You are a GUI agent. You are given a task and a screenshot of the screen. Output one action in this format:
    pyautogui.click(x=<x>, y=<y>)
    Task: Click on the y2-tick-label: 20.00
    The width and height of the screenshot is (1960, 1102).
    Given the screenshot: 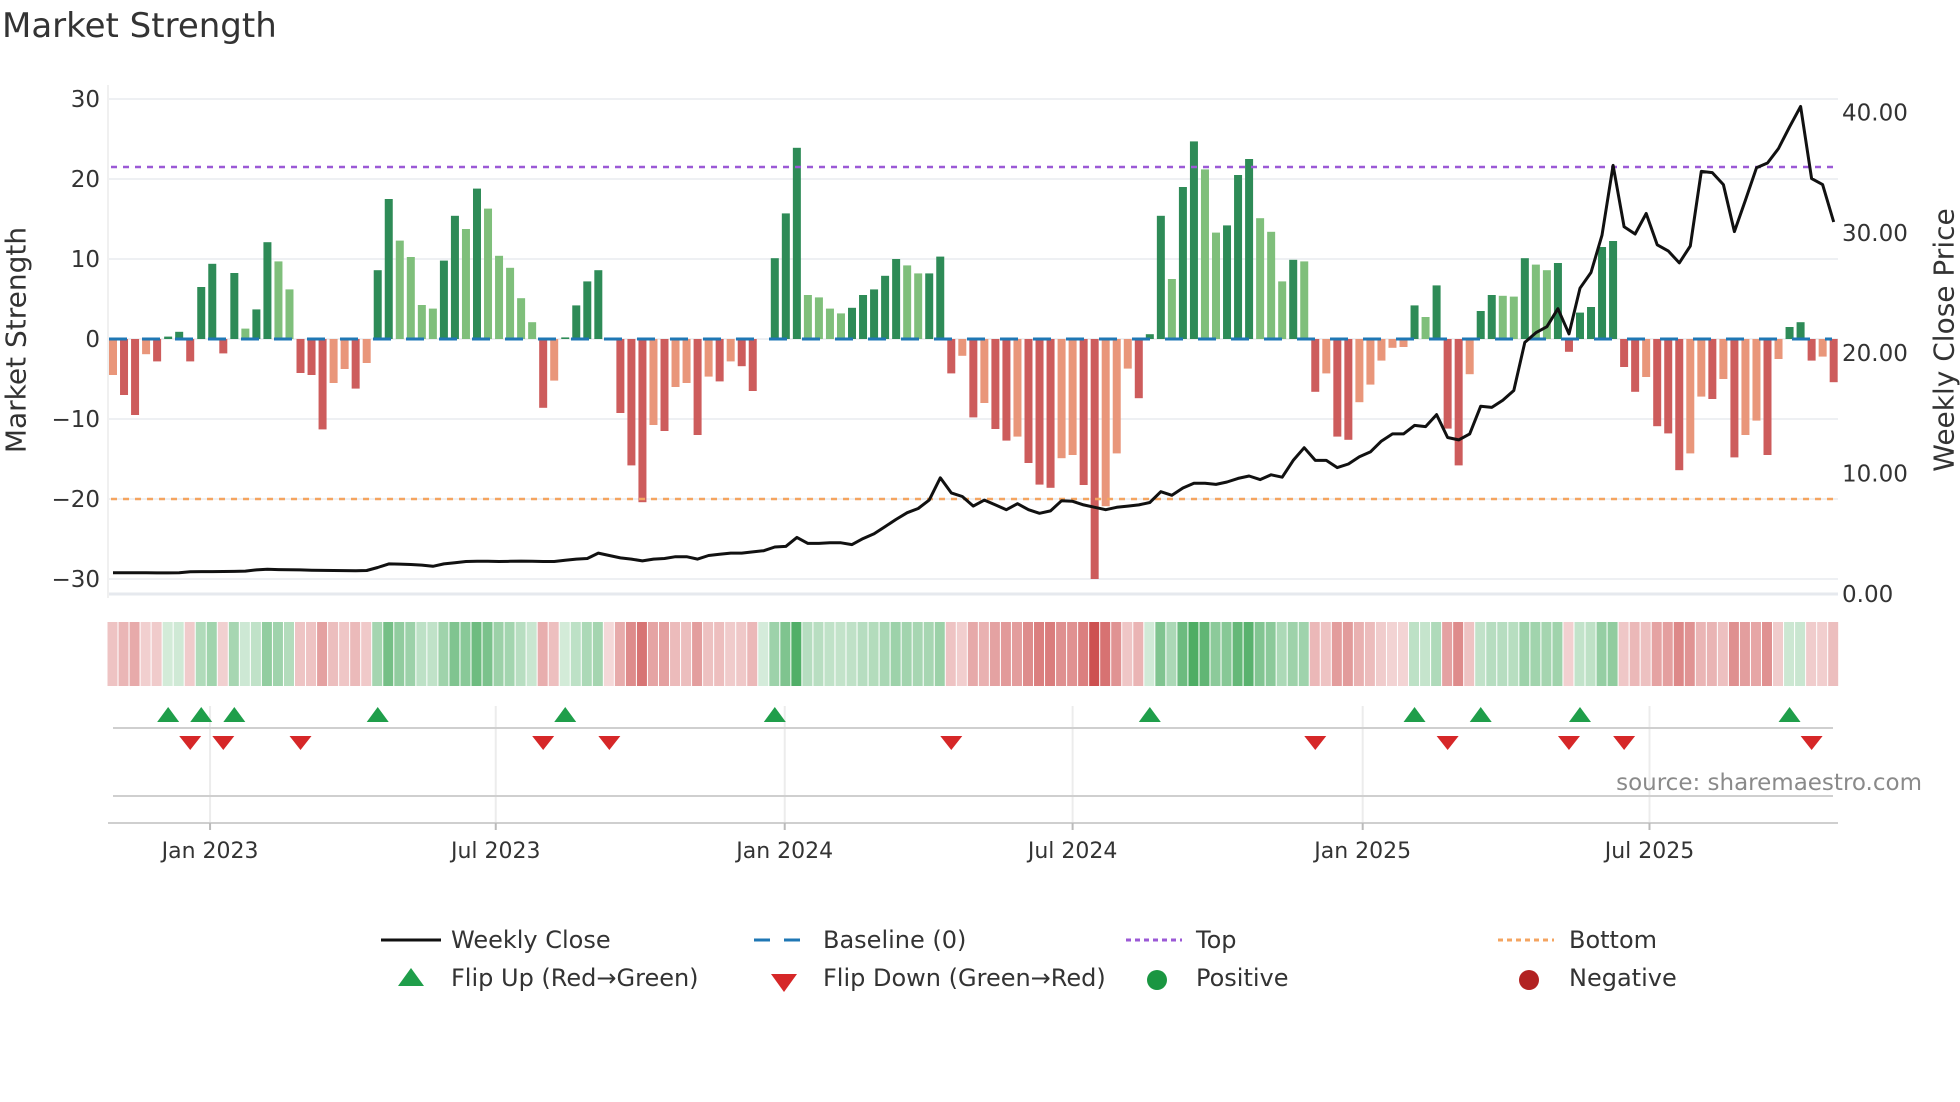 What is the action you would take?
    pyautogui.click(x=1875, y=354)
    